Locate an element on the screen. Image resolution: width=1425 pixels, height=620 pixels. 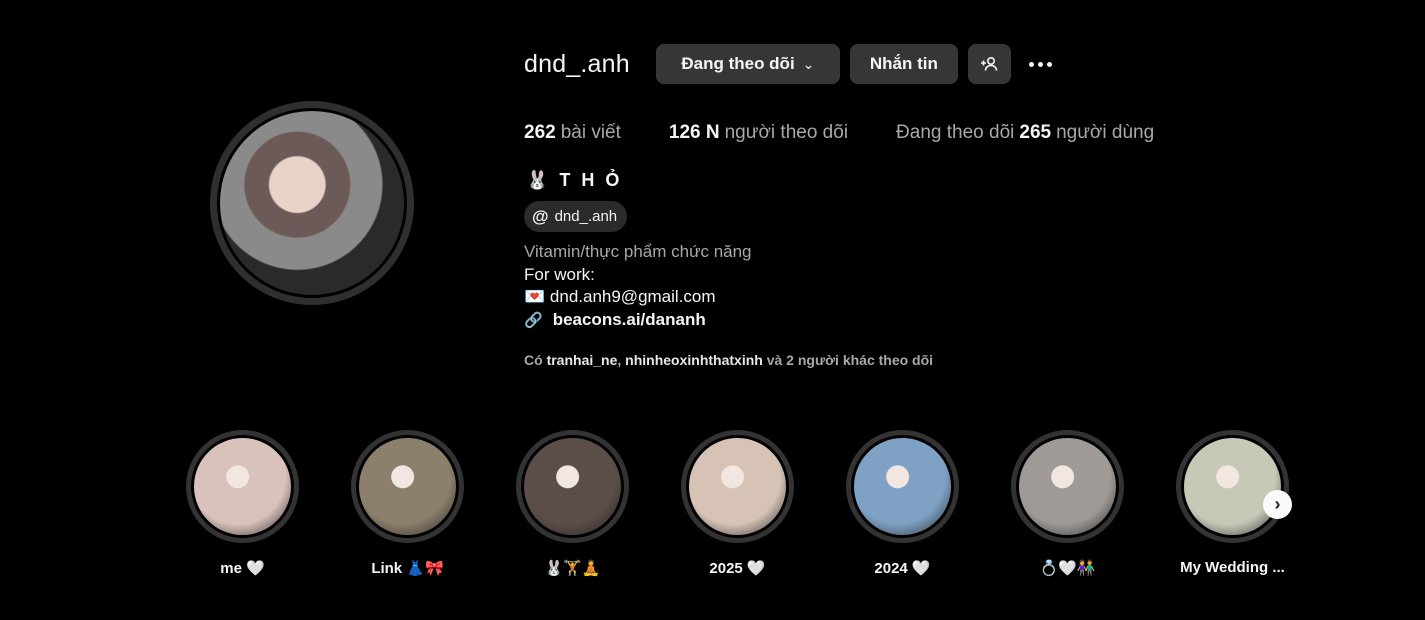
love-letter-icon: 💌 is located at coordinates (535, 296).